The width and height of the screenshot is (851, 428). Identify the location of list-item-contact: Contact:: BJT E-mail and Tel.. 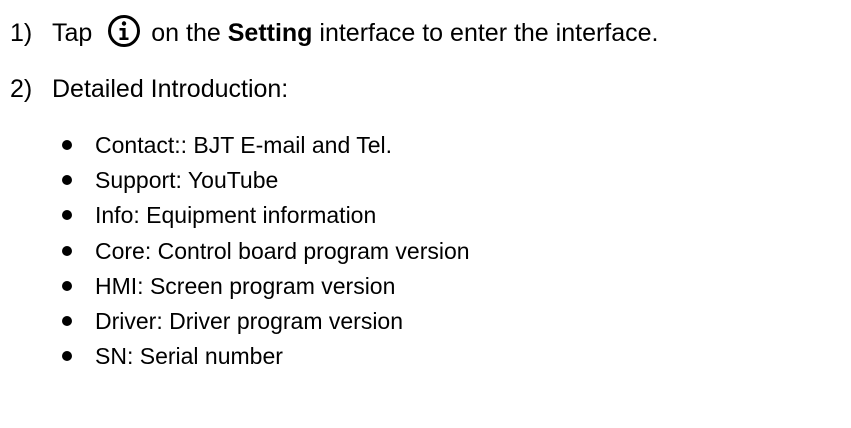
(235, 145).